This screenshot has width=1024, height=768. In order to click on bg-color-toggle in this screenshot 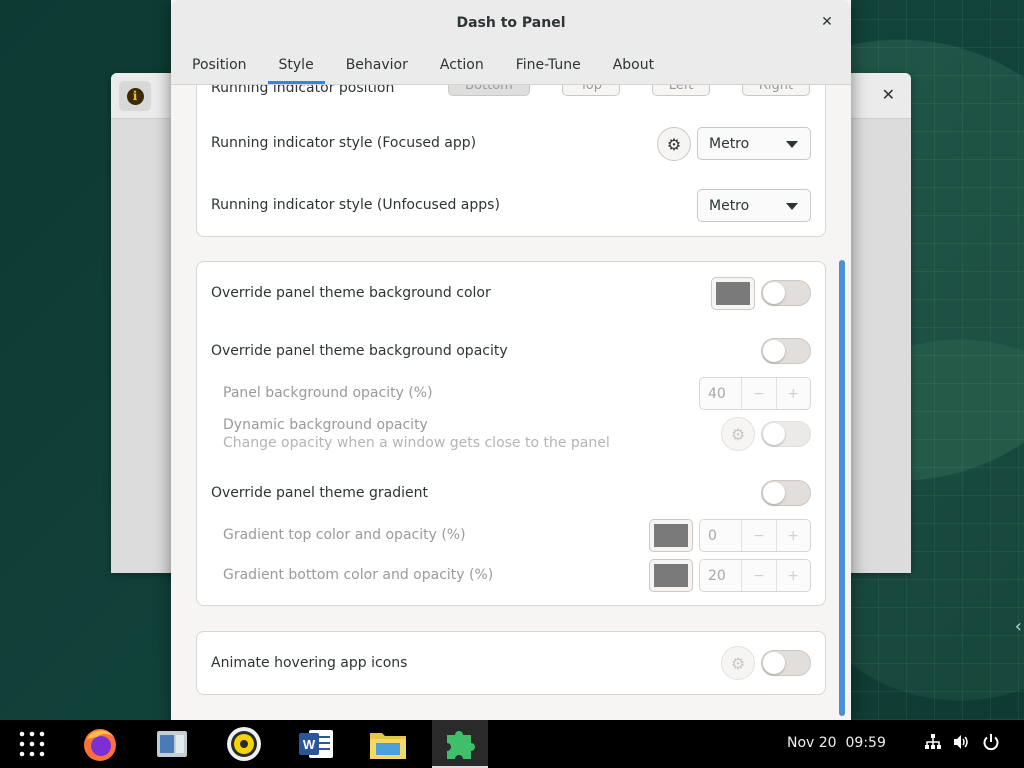, I will do `click(786, 293)`.